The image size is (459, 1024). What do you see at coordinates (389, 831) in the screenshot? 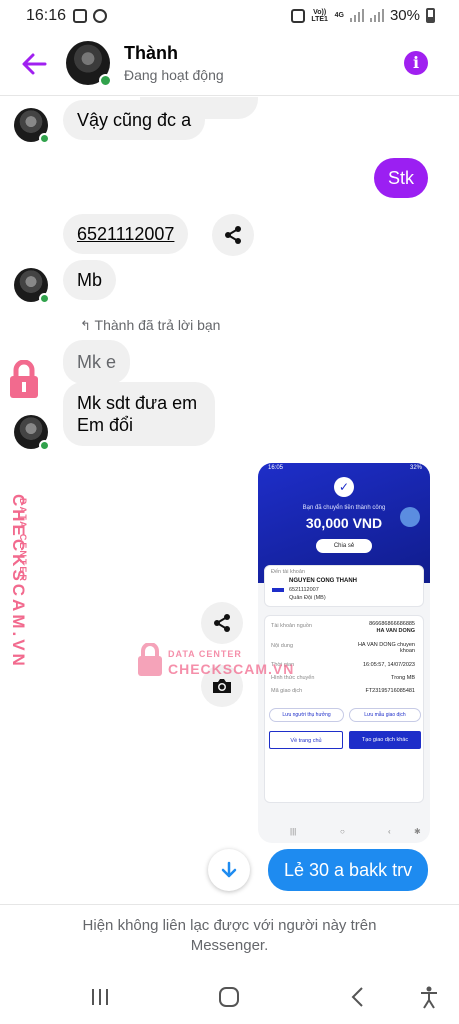
I see `back-icon: ‹` at bounding box center [389, 831].